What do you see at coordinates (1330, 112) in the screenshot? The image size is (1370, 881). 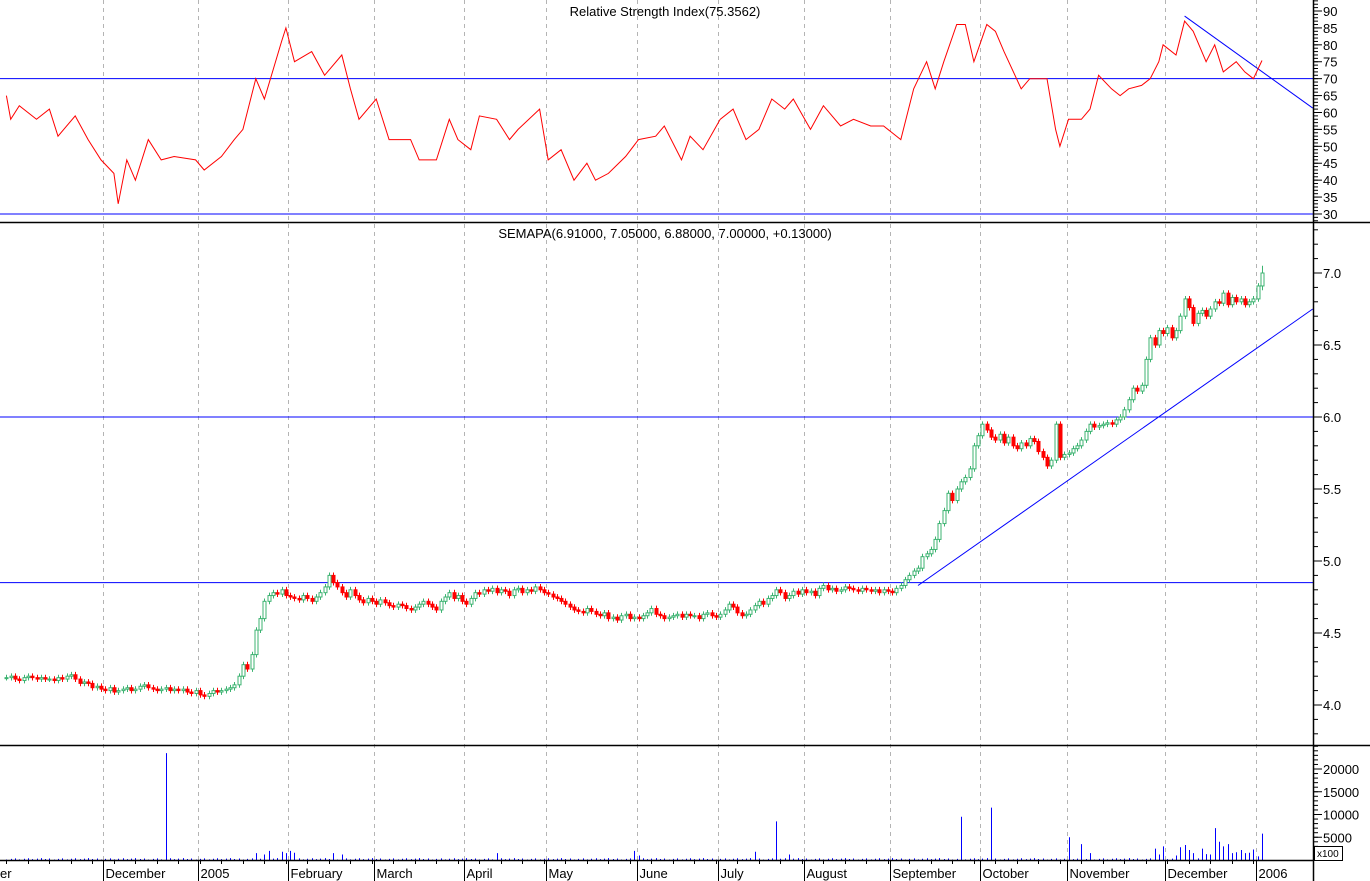 I see `rsi-axis-tick-label: 60` at bounding box center [1330, 112].